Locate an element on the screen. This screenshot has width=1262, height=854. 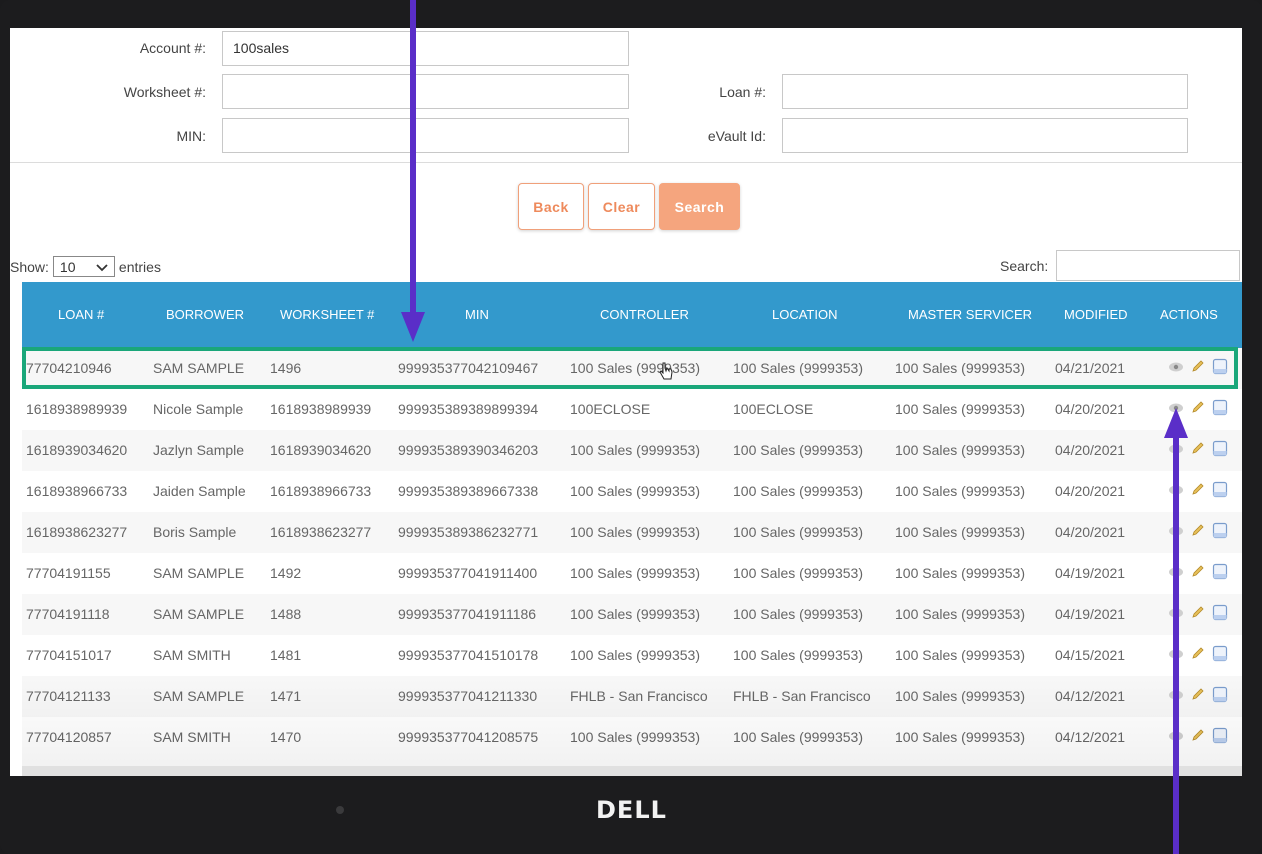
back-button: Back is located at coordinates (551, 206).